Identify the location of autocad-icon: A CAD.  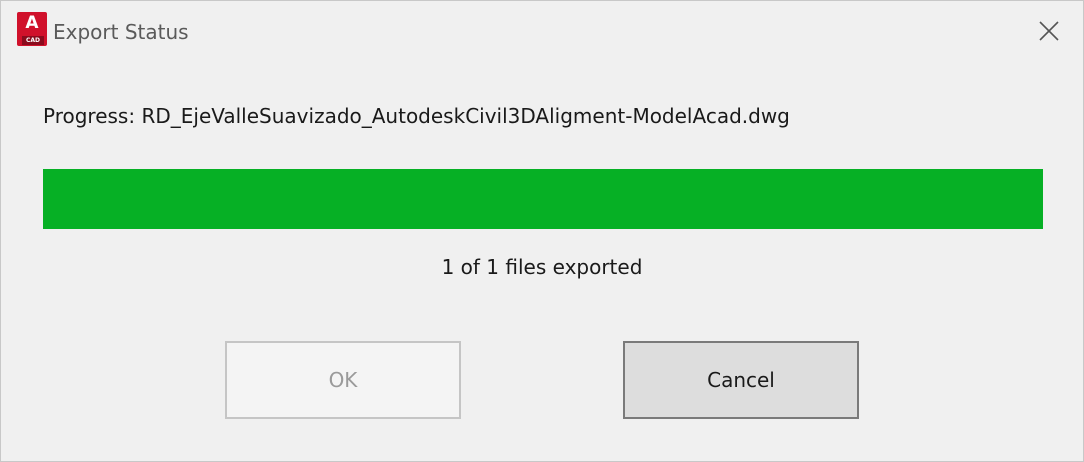
(32, 29).